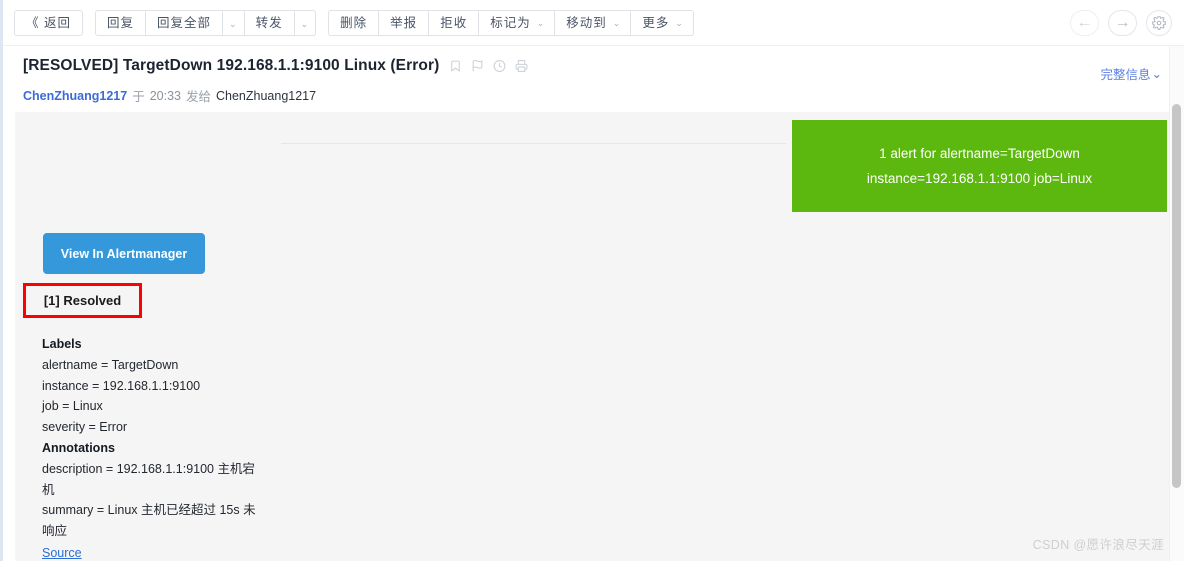 This screenshot has width=1184, height=561. Describe the element at coordinates (477, 66) in the screenshot. I see `flag-icon` at that location.